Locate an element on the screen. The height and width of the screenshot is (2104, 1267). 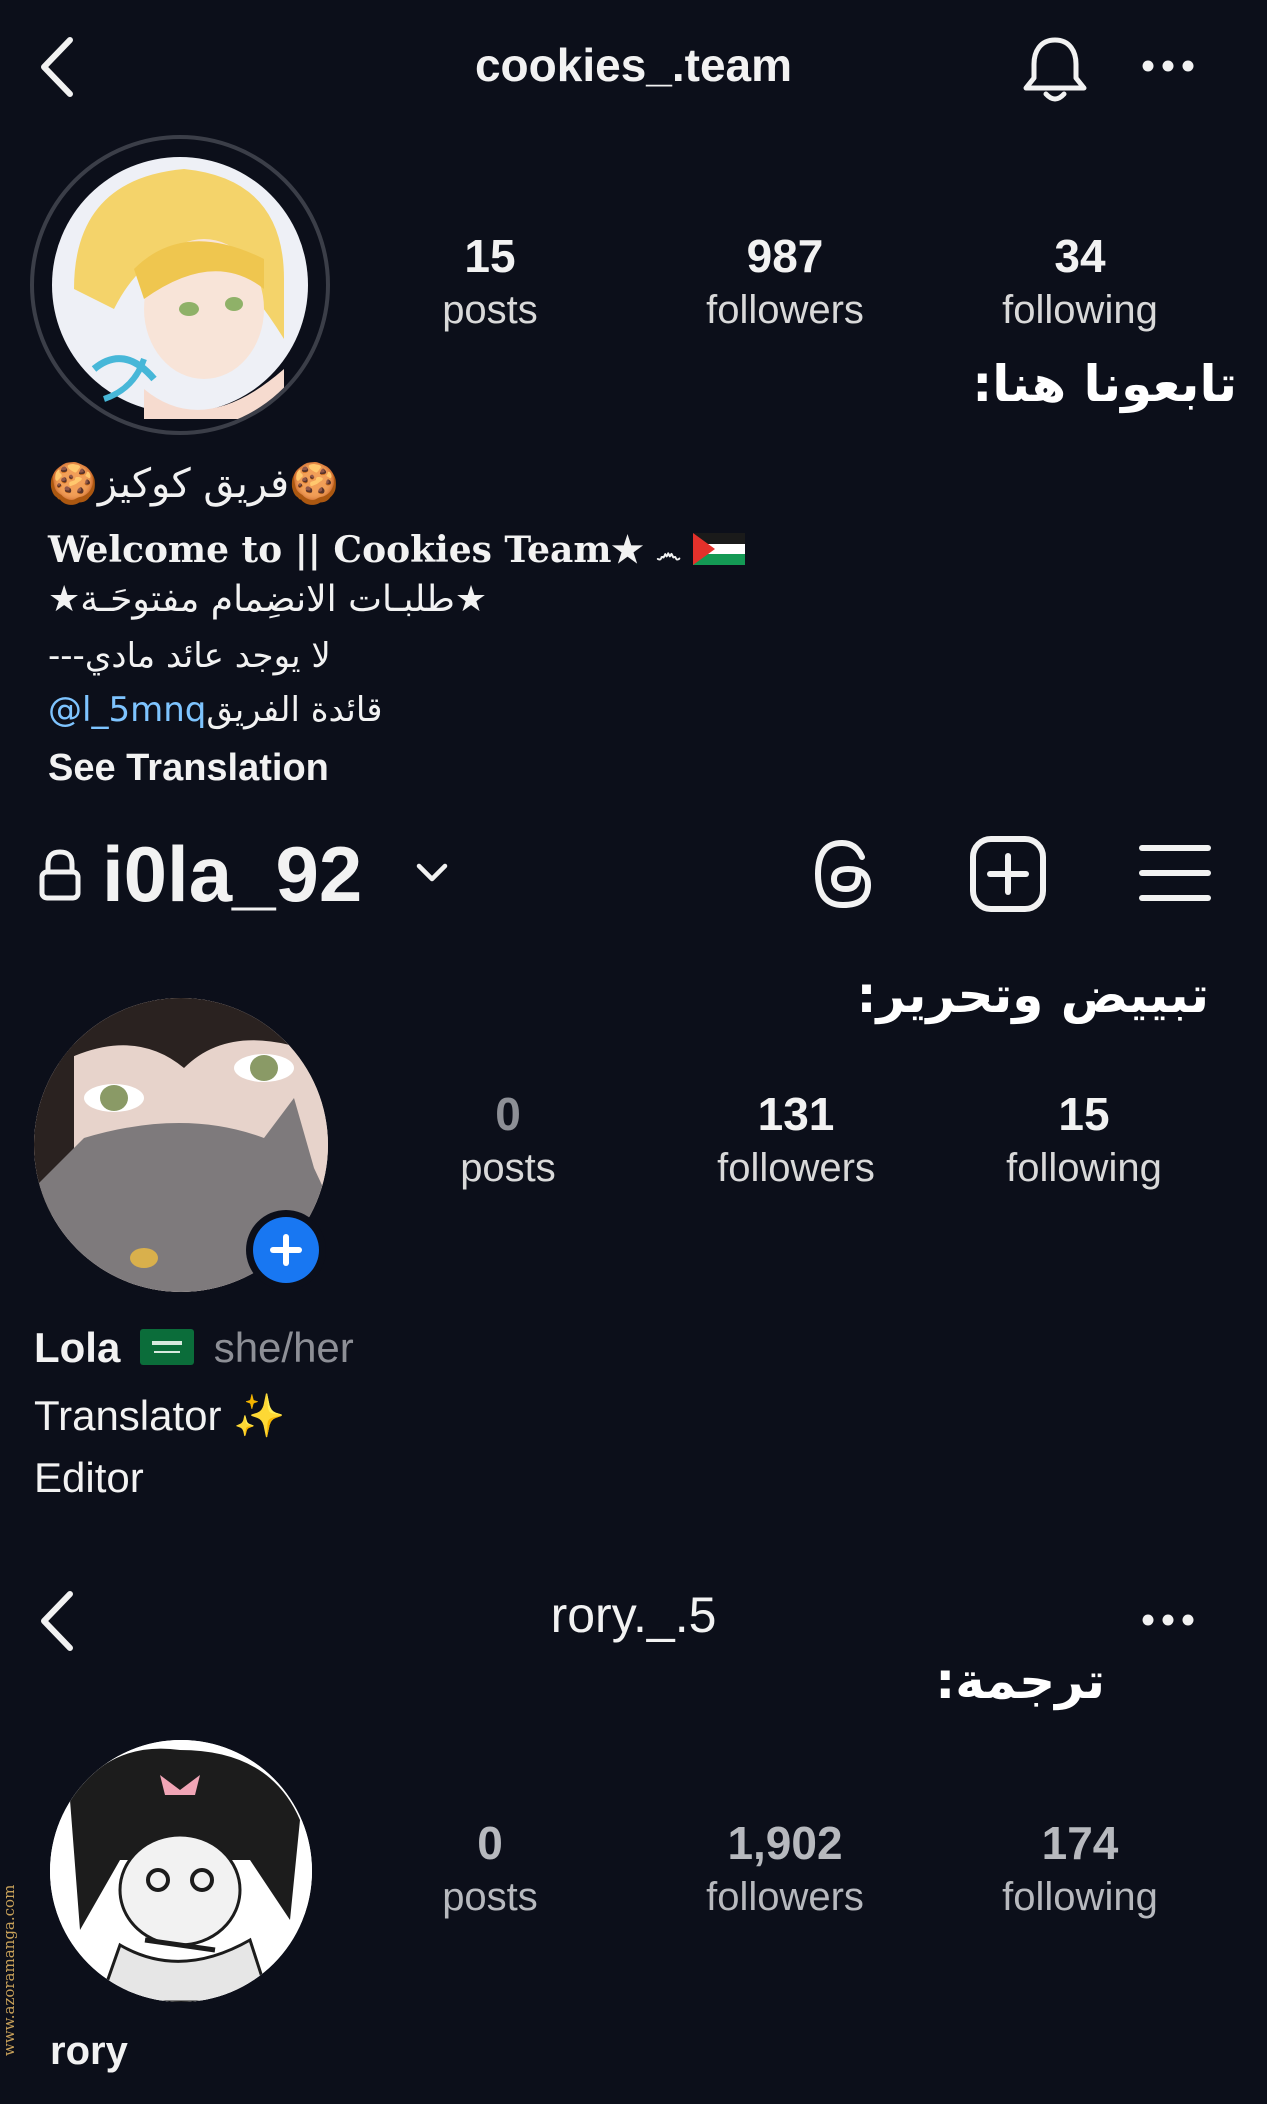
bio-leader-link: @l_5mnq is located at coordinates (127, 710).